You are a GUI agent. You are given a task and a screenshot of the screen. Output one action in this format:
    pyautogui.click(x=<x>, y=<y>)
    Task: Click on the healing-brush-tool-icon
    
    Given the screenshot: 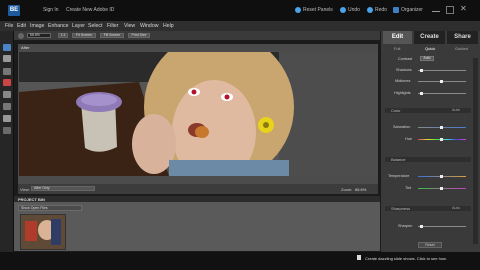 What is the action you would take?
    pyautogui.click(x=7, y=130)
    